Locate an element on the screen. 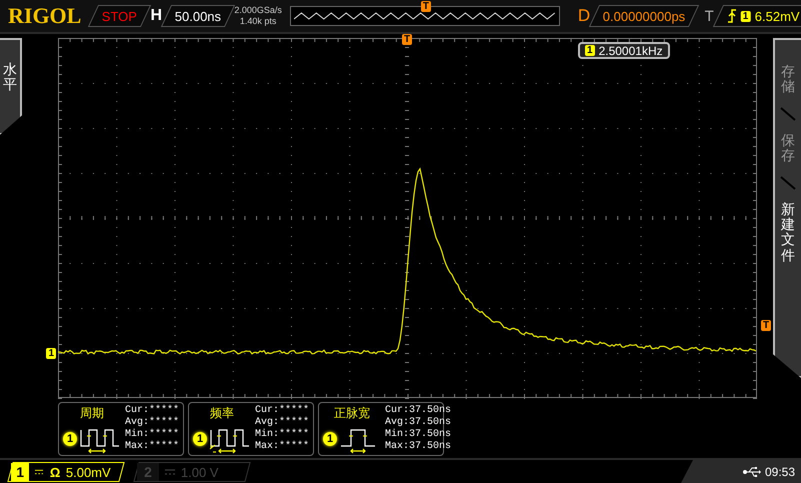  delay-display: 0.00000000ps is located at coordinates (644, 16).